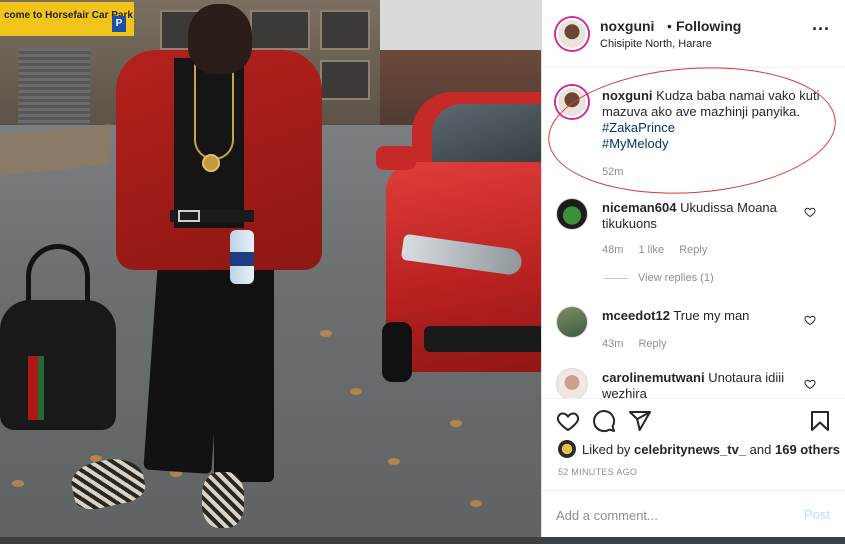  I want to click on author-username: noxguni, so click(627, 26).